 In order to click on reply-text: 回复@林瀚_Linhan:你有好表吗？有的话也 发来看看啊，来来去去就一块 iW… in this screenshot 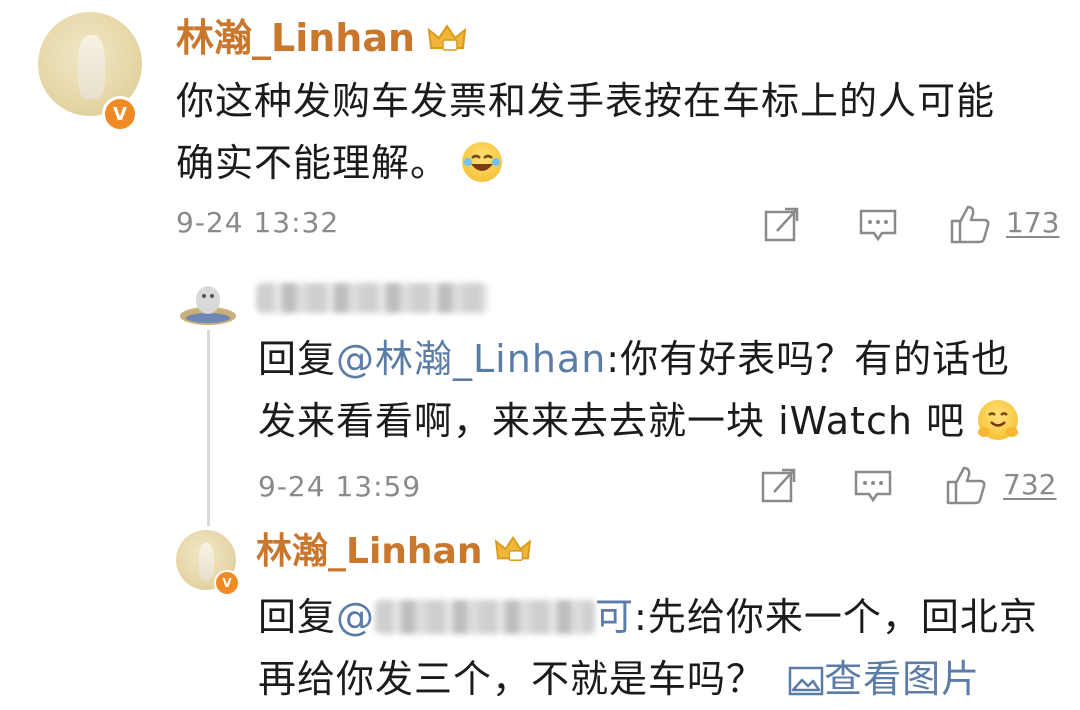, I will do `click(658, 390)`.